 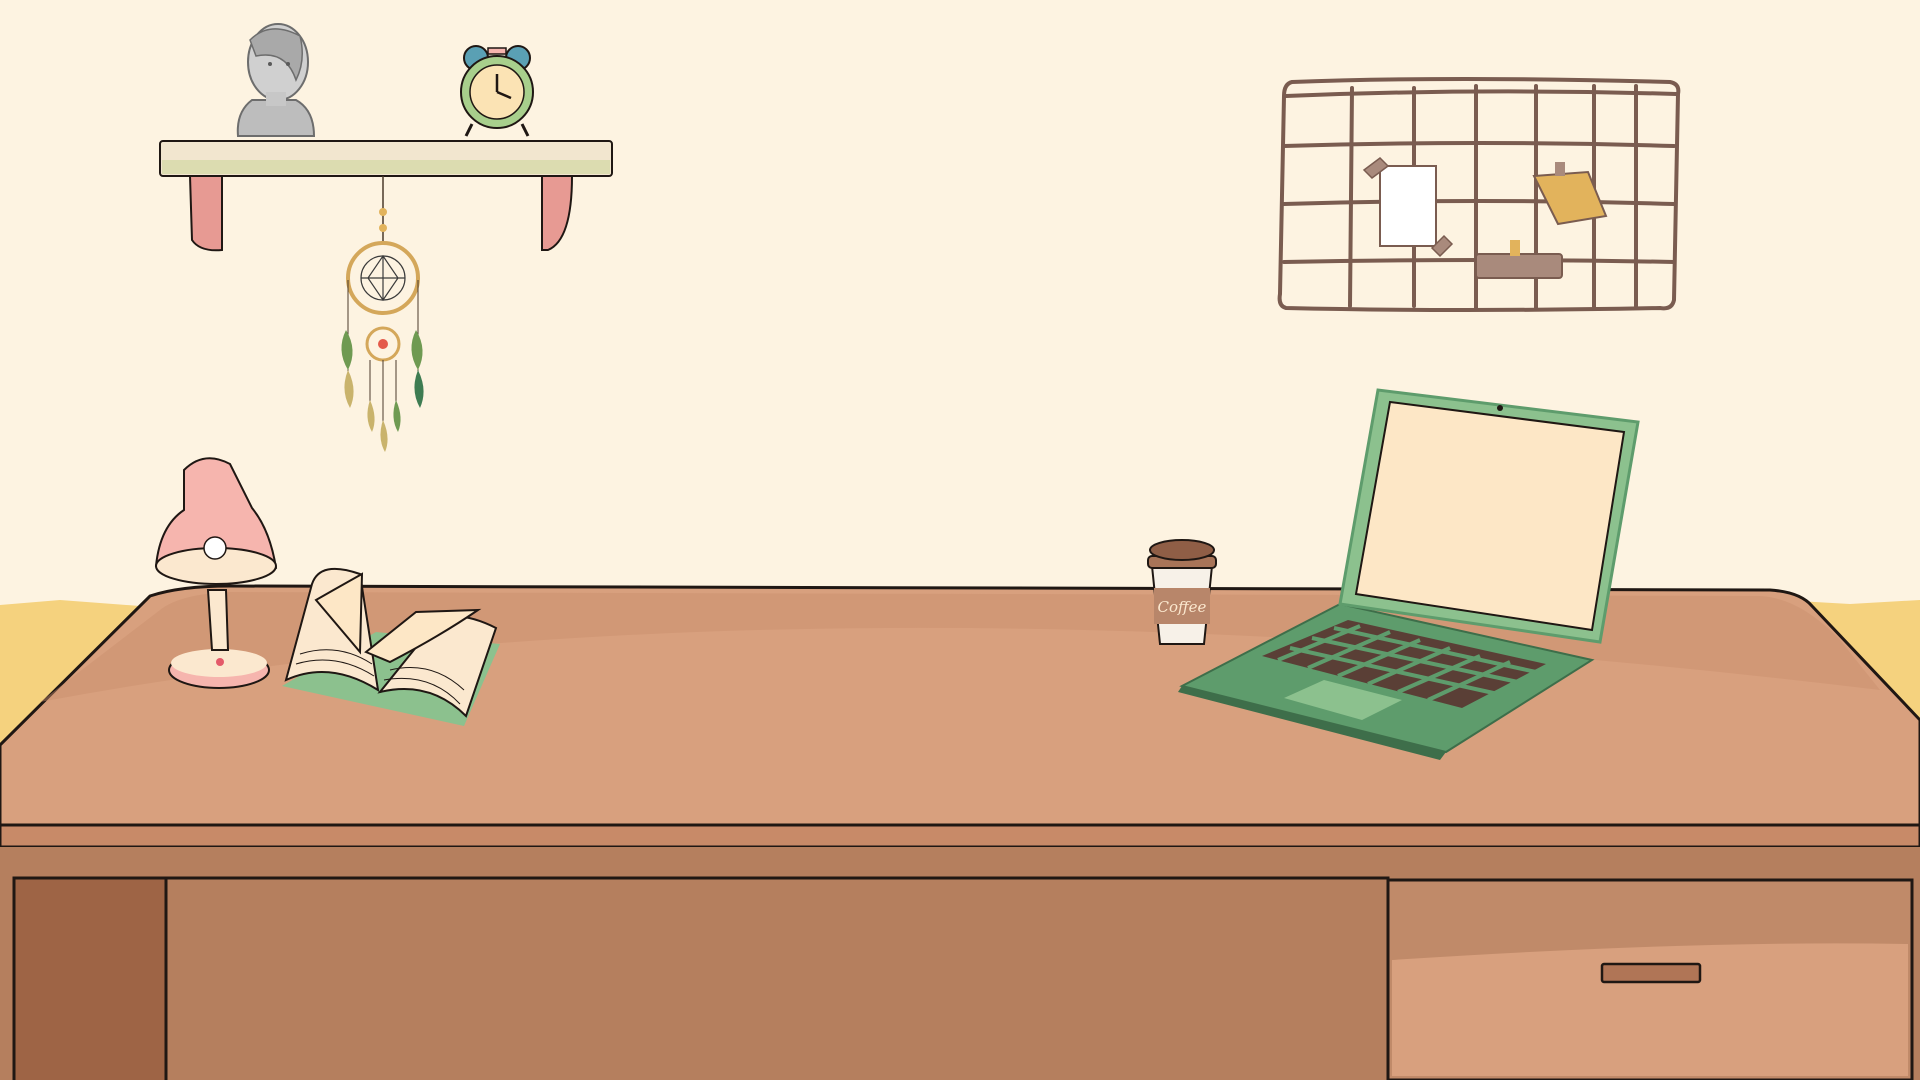 I want to click on desk-front-edge, so click(x=960, y=836).